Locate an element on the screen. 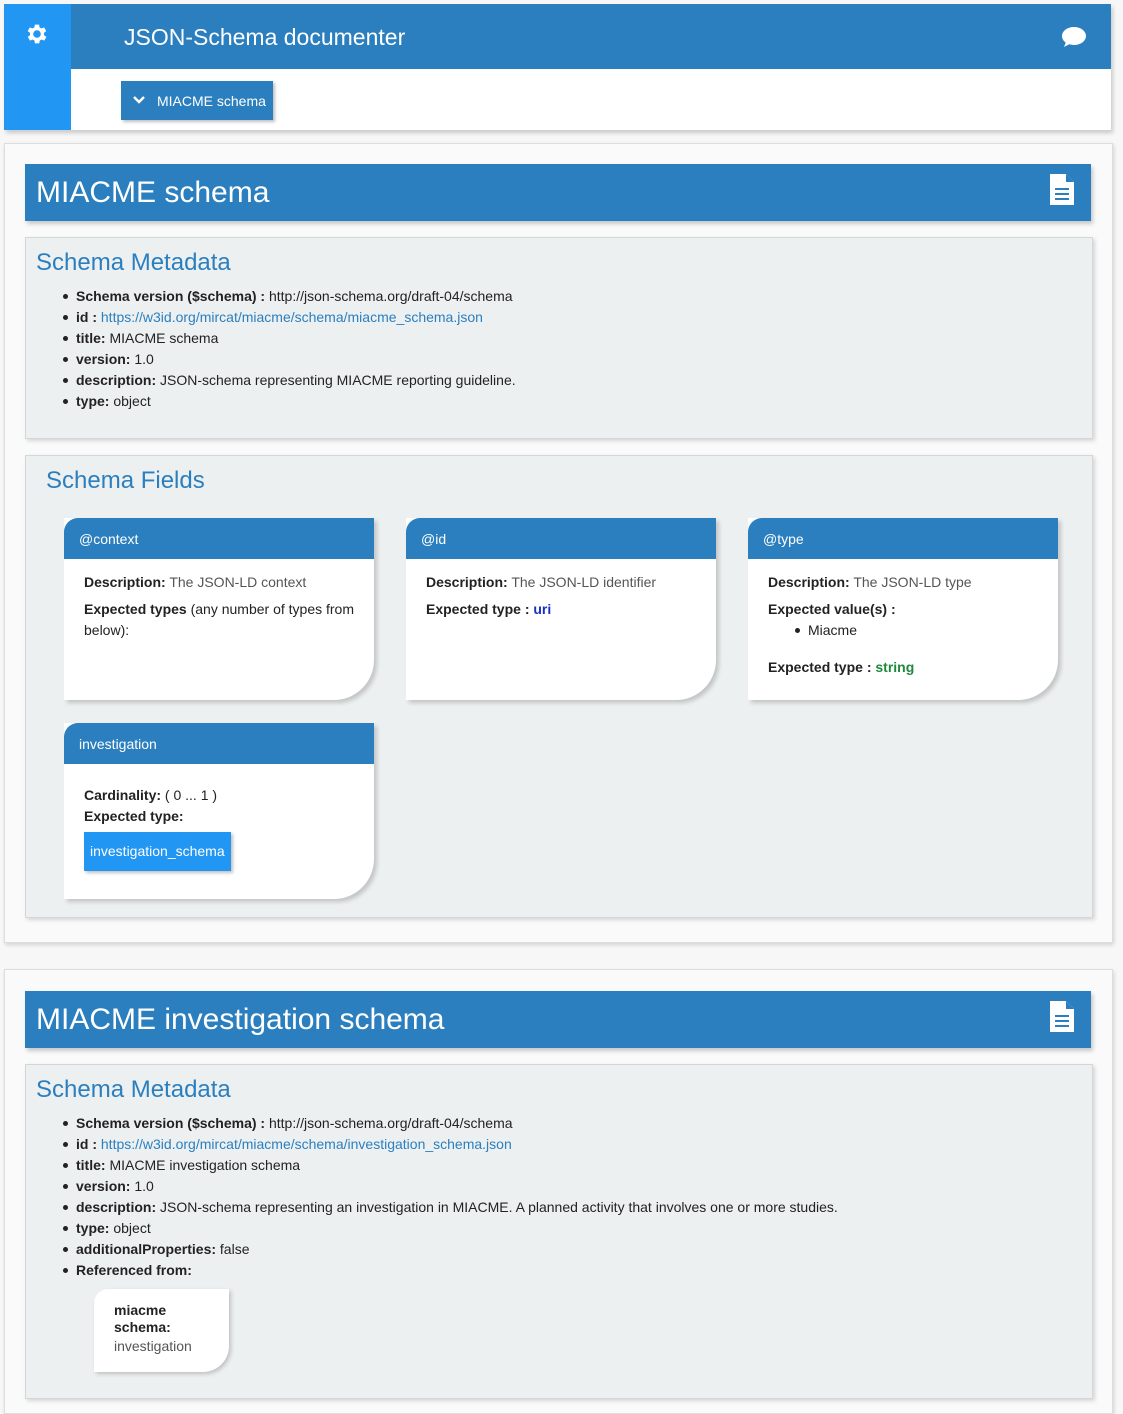 Image resolution: width=1123 pixels, height=1414 pixels. metadata-key: Schema version ($schema) : is located at coordinates (171, 1123).